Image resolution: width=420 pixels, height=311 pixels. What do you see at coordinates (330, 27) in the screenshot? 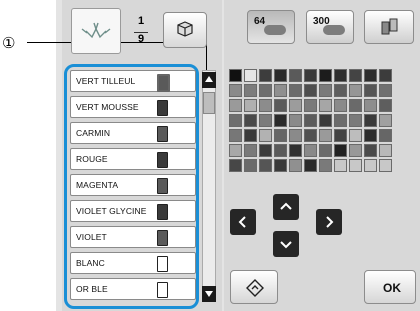
I see `palette-300-button: 300` at bounding box center [330, 27].